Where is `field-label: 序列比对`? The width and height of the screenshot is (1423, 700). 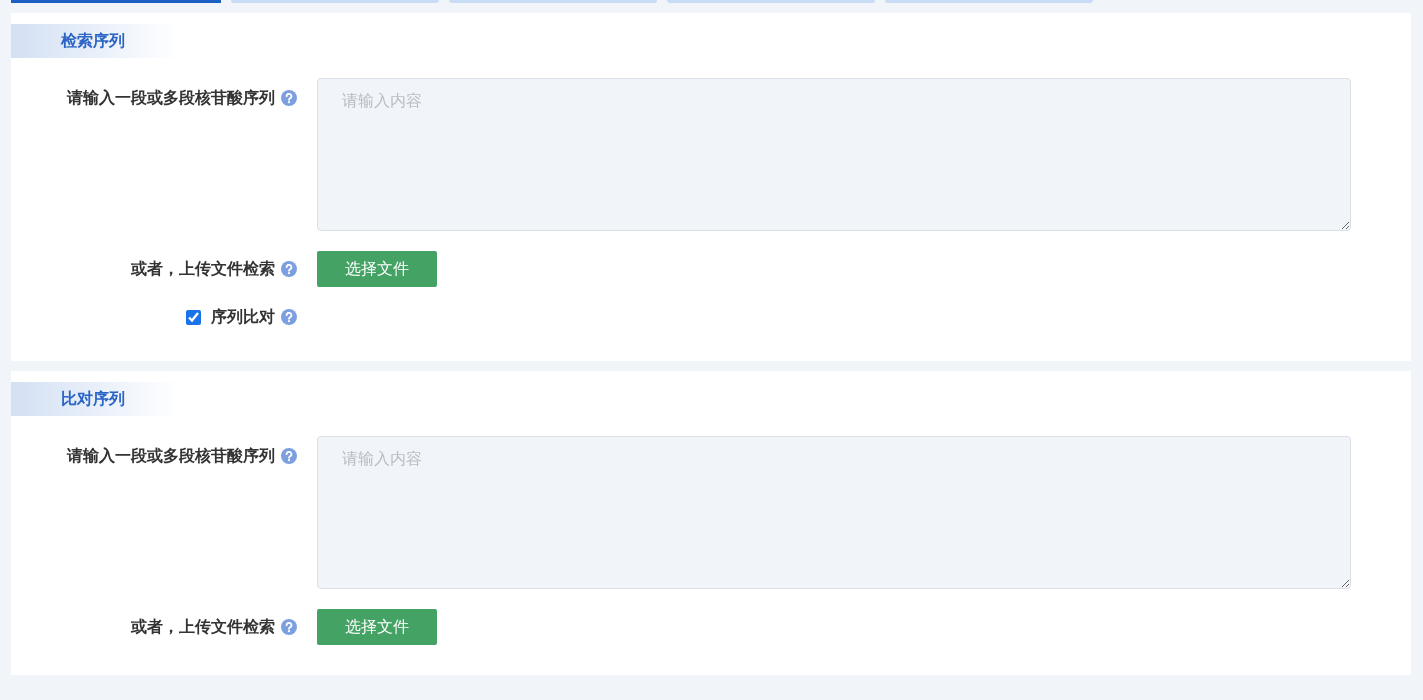 field-label: 序列比对 is located at coordinates (243, 317).